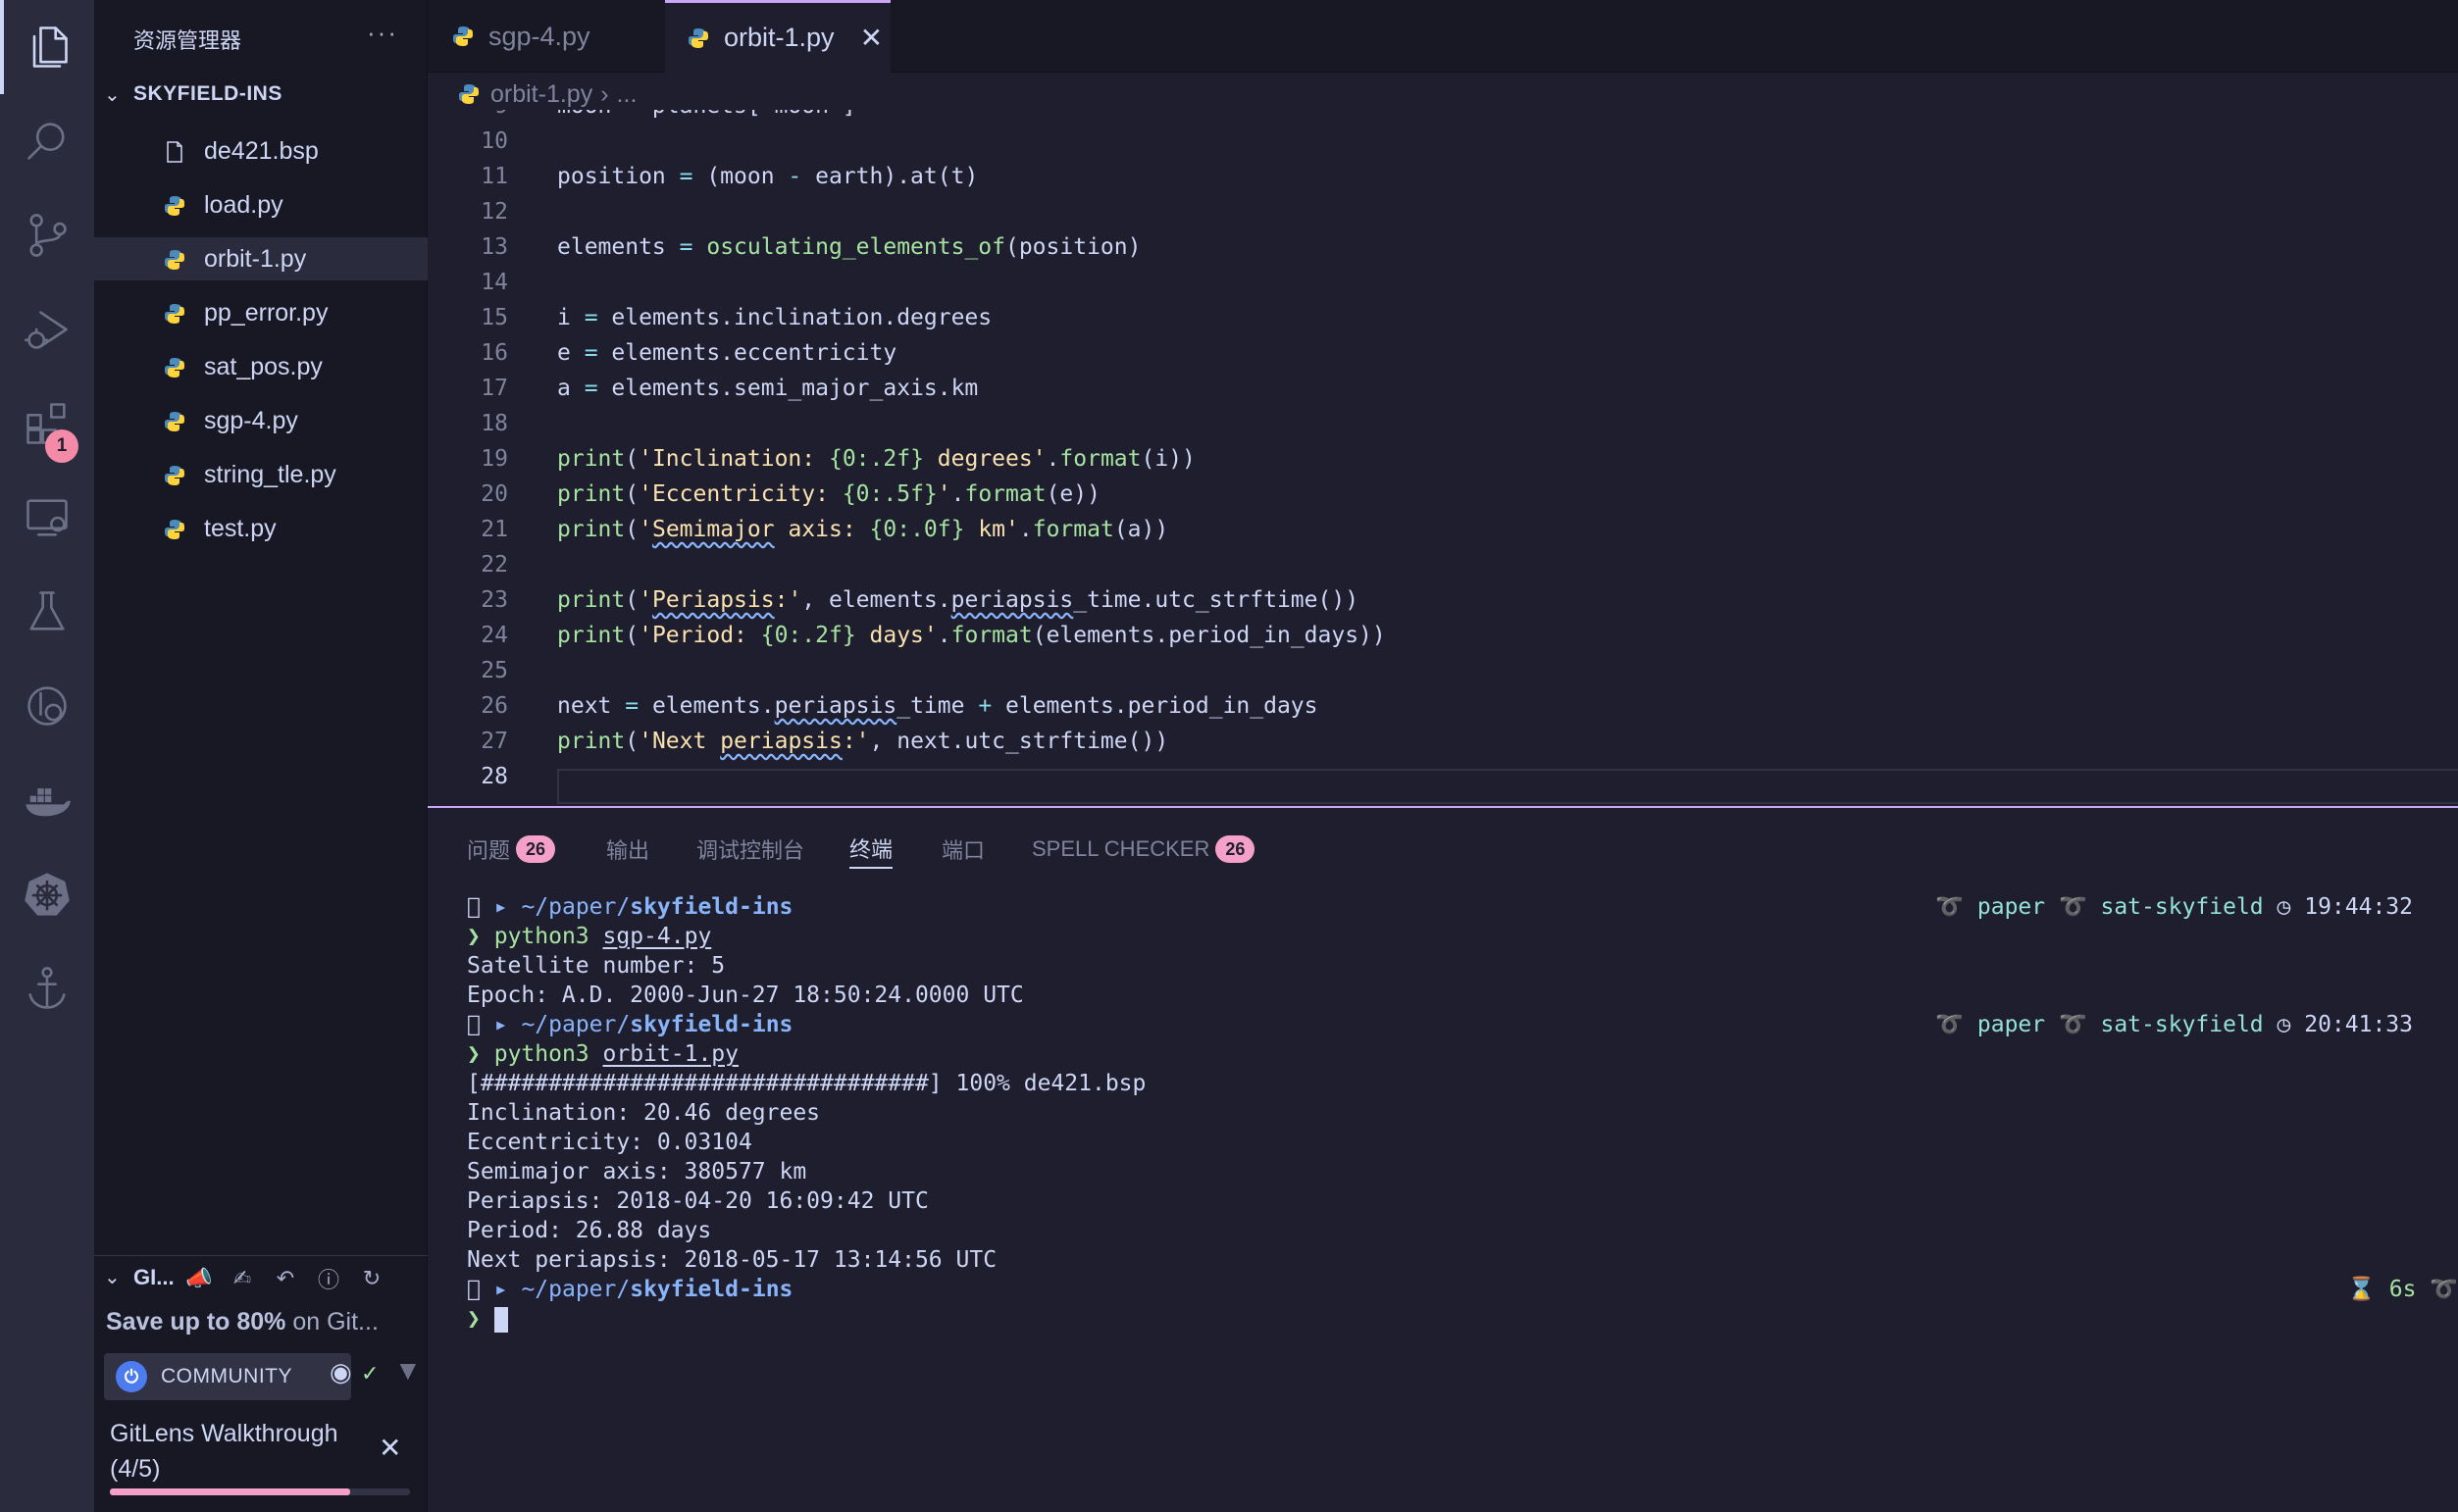 The image size is (2458, 1512). I want to click on output-line: Semimajor axis: 380577 km, so click(637, 1171).